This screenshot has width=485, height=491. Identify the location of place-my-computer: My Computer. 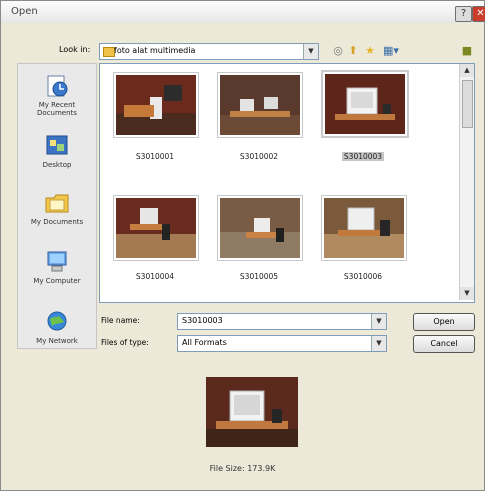
(57, 267).